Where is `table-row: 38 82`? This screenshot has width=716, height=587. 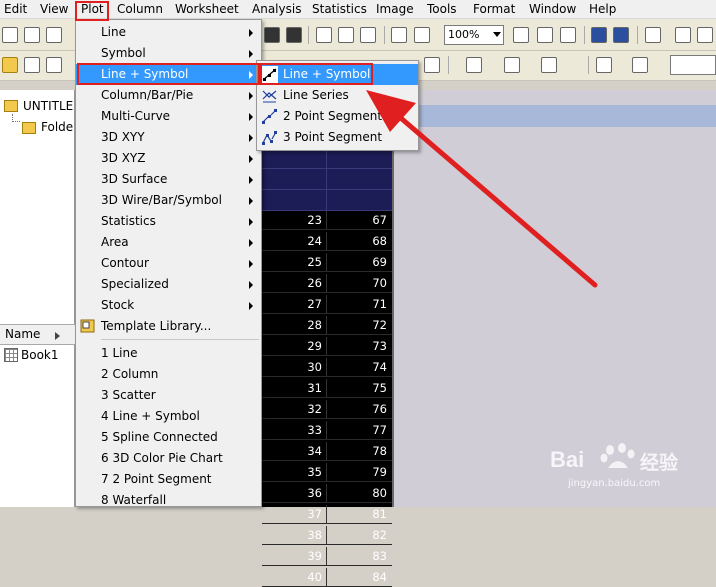 table-row: 38 82 is located at coordinates (327, 535).